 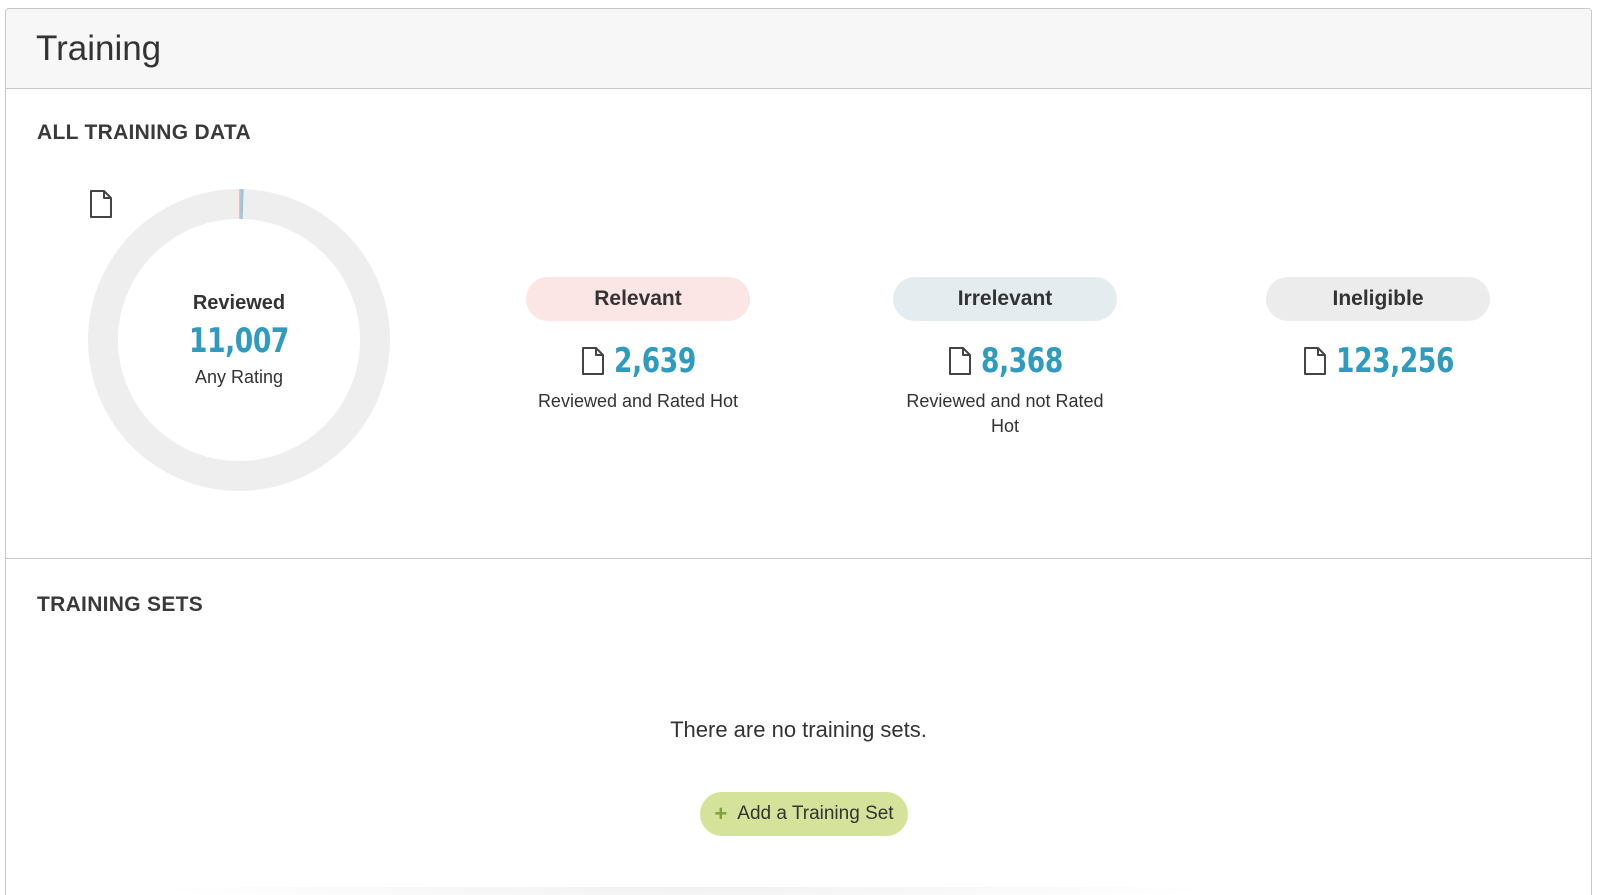 I want to click on stat-ineligible: Ineligible 123,256, so click(x=1378, y=329).